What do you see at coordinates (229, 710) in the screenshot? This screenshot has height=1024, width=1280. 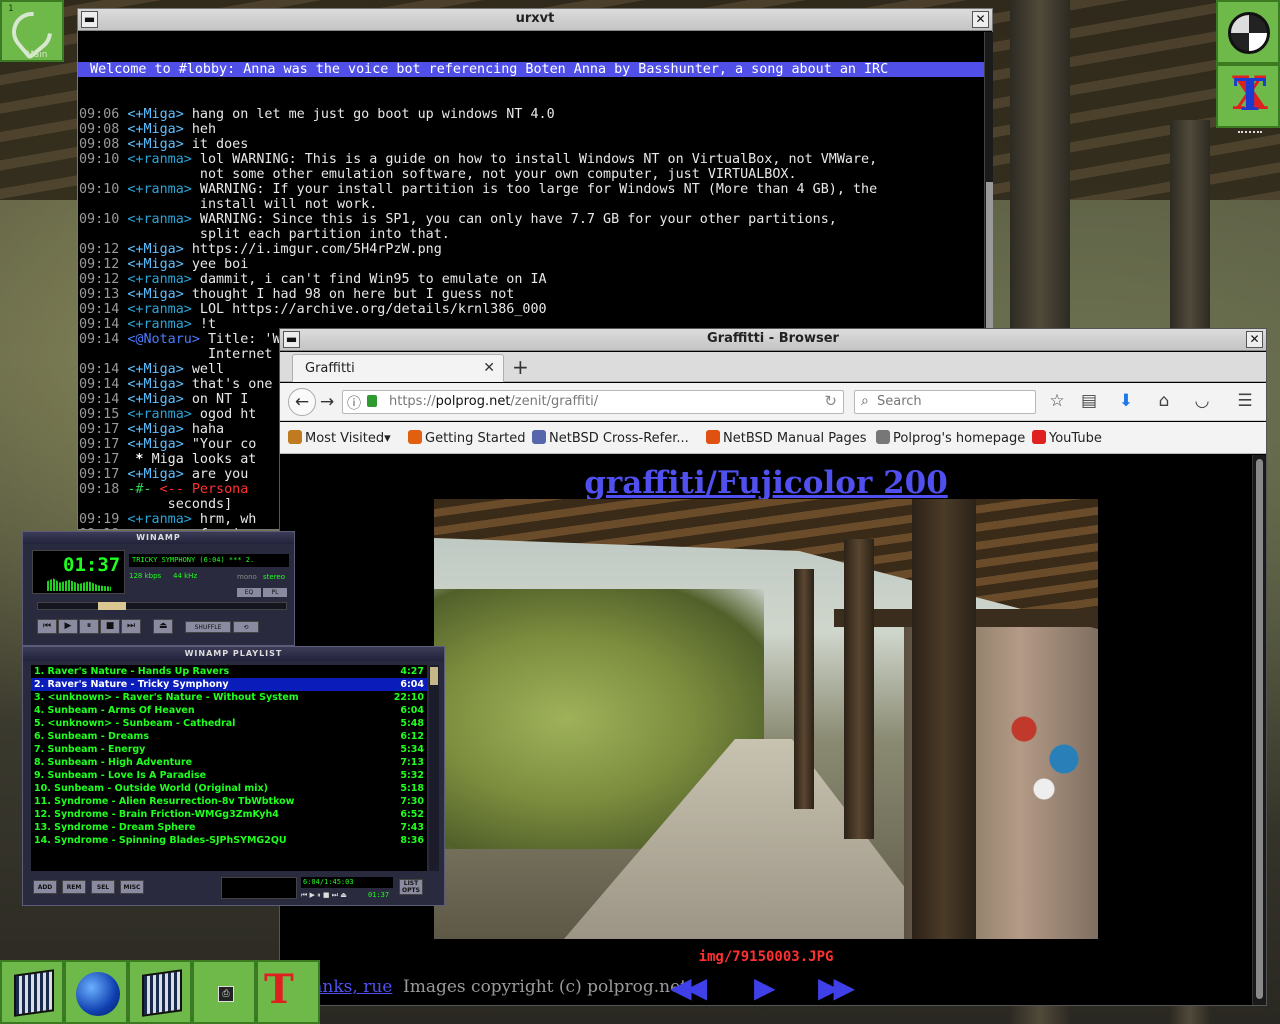 I see `playlist-row: 4. Sunbeam - Arms Of Heaven 6:04` at bounding box center [229, 710].